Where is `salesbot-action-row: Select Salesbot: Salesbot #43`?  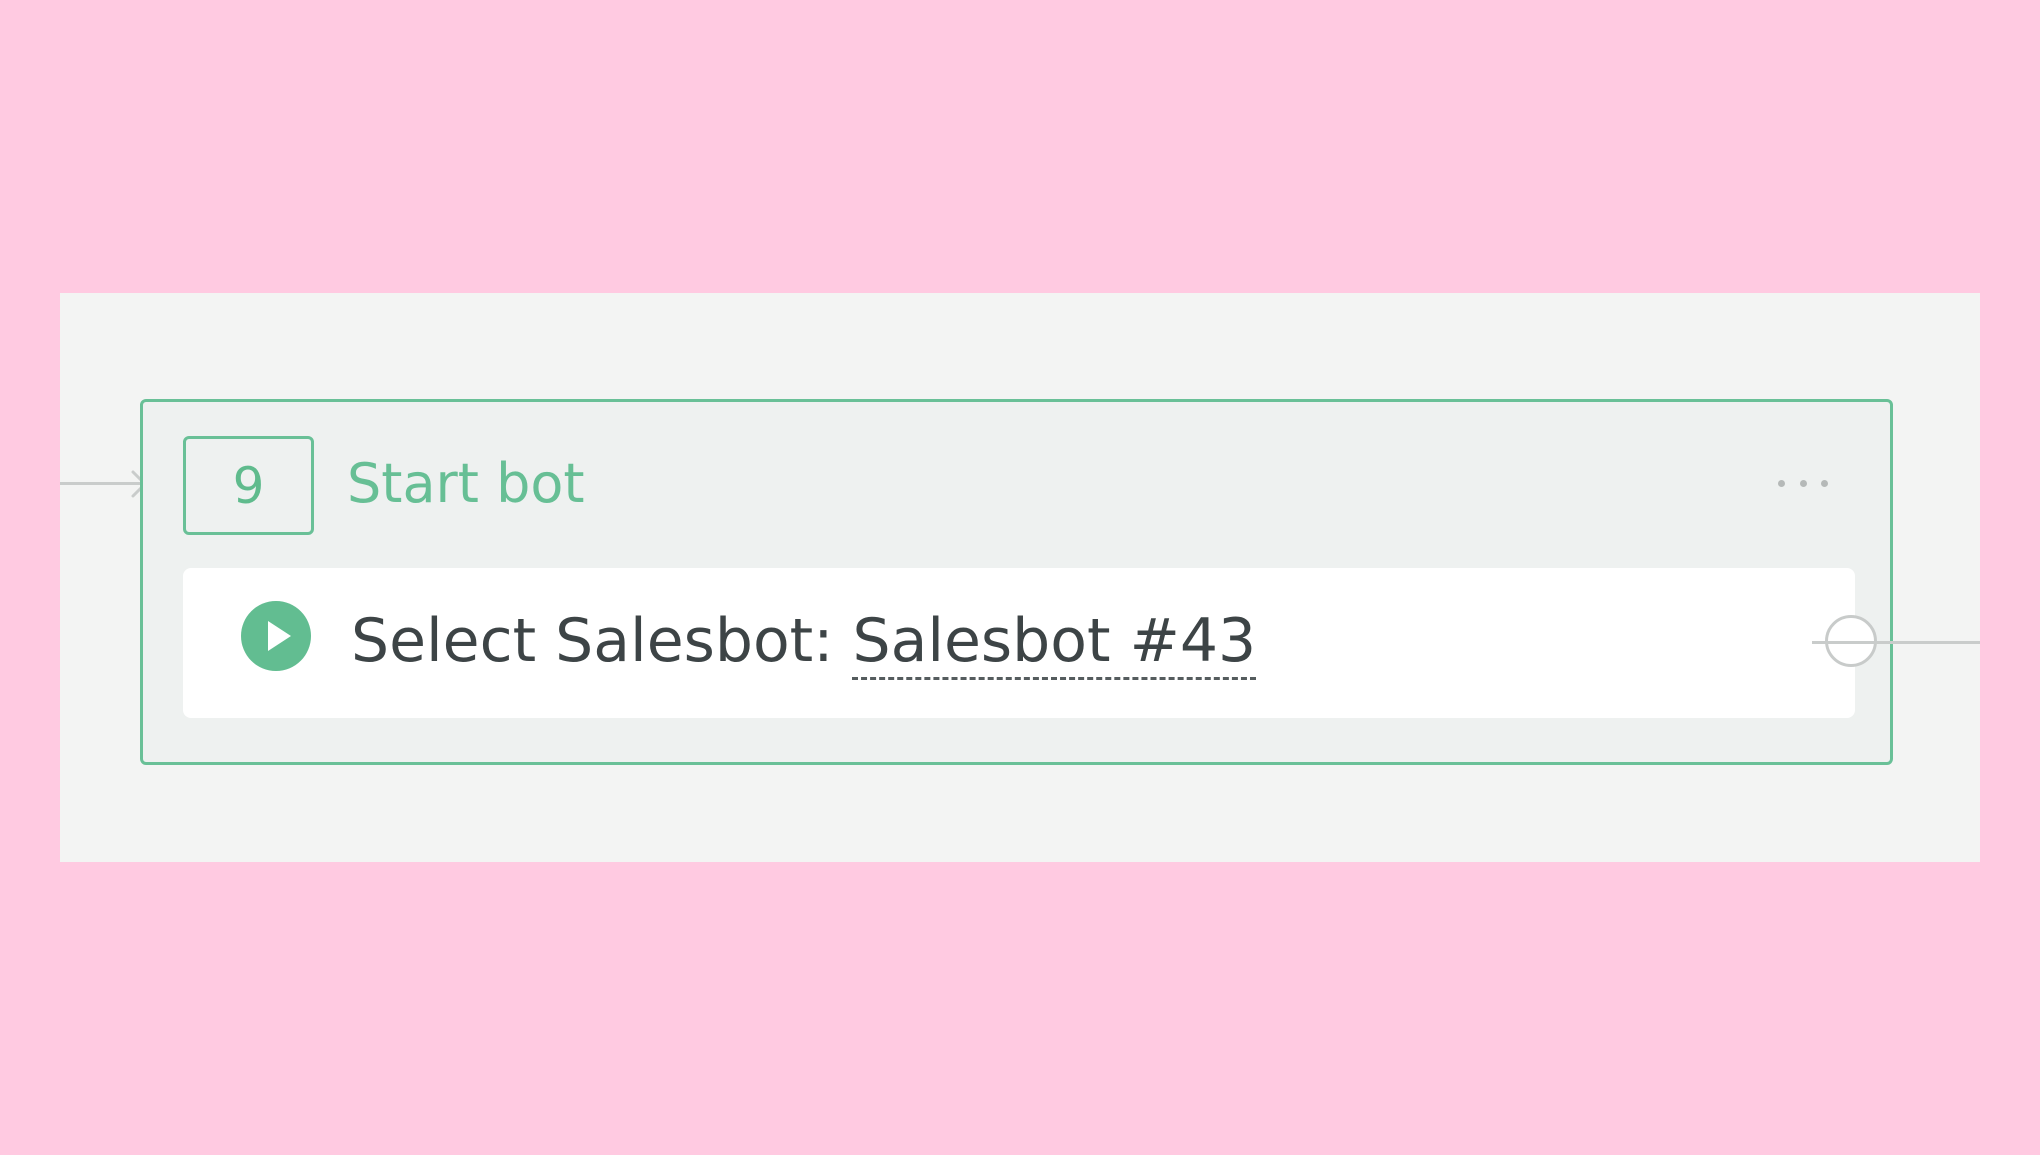
salesbot-action-row: Select Salesbot: Salesbot #43 is located at coordinates (1030, 643).